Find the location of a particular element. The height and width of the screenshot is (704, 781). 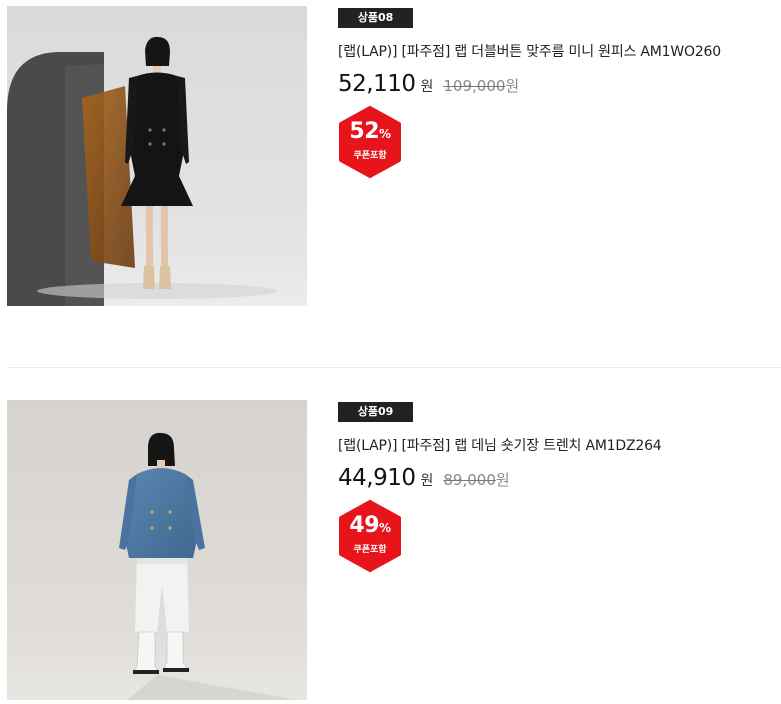

product-divider is located at coordinates (394, 367).